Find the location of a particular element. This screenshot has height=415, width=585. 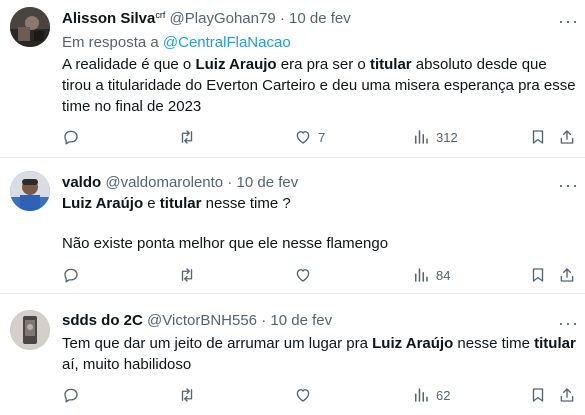

view-count: 312 is located at coordinates (447, 137).